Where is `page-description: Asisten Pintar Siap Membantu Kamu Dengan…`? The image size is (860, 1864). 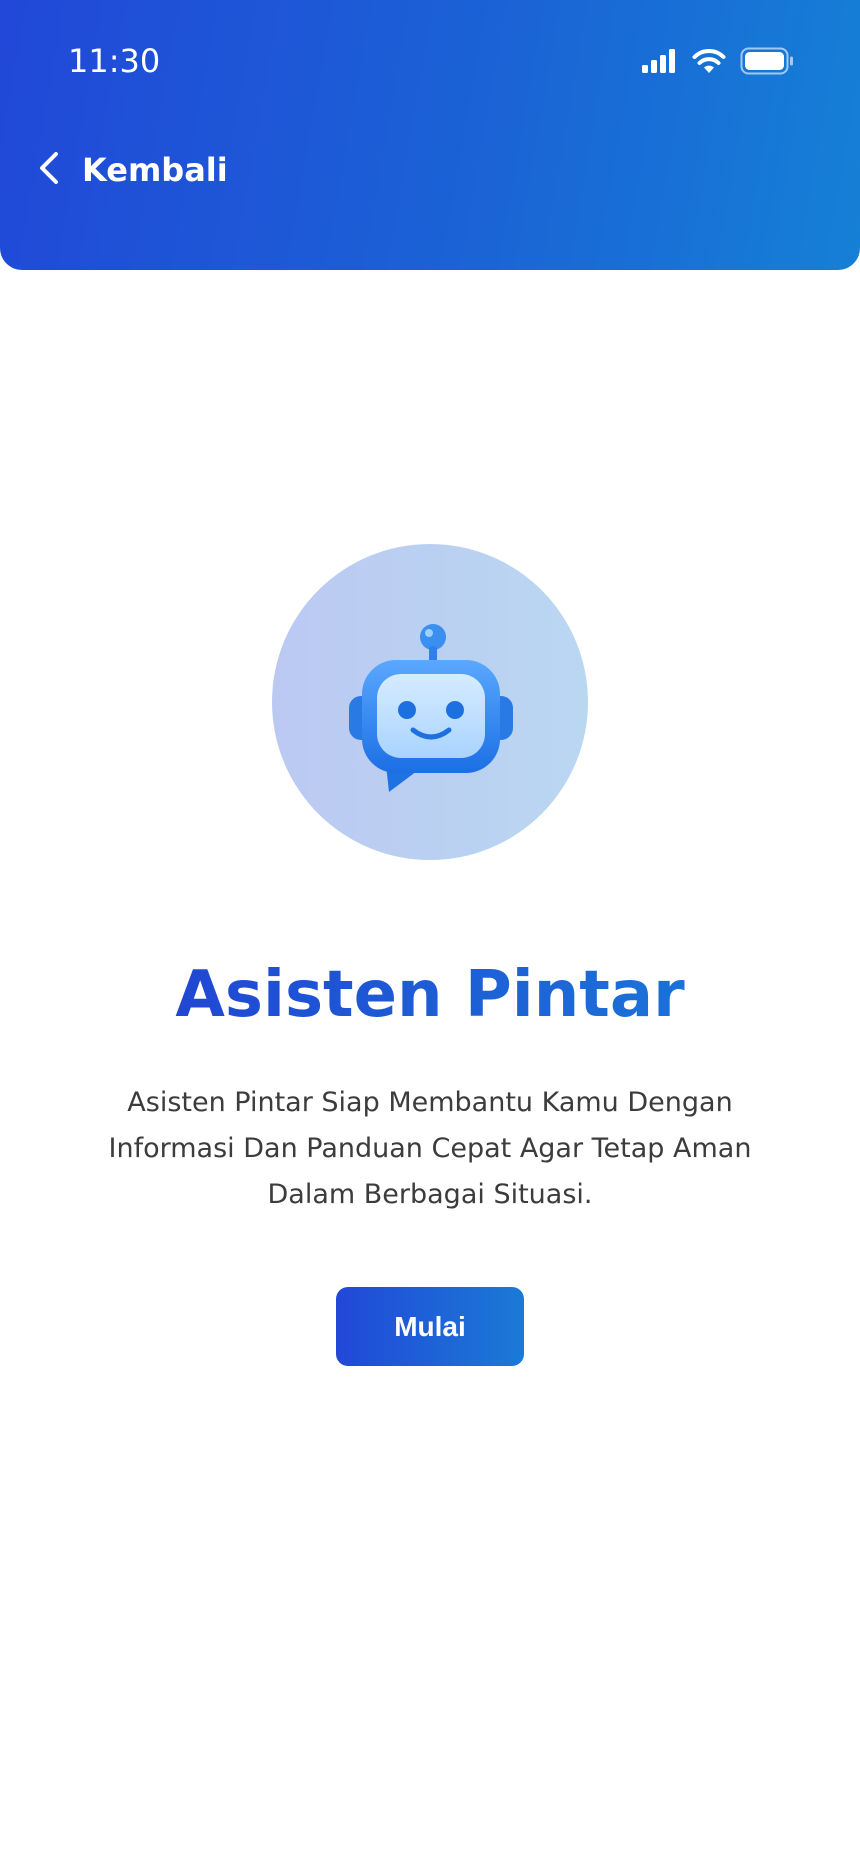
page-description: Asisten Pintar Siap Membantu Kamu Dengan… is located at coordinates (430, 1148).